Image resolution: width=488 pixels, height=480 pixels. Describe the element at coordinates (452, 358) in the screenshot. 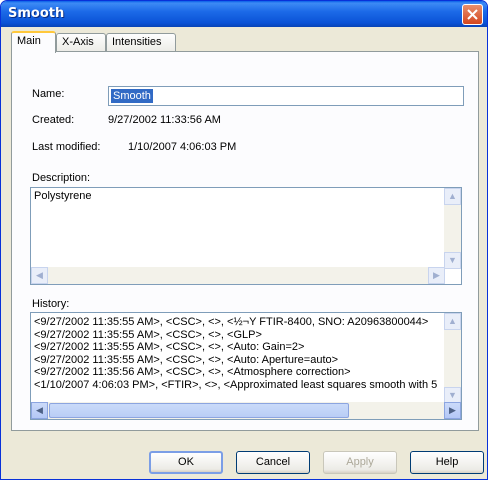

I see `history-vertical-scrollbar: ▲ ▼` at that location.